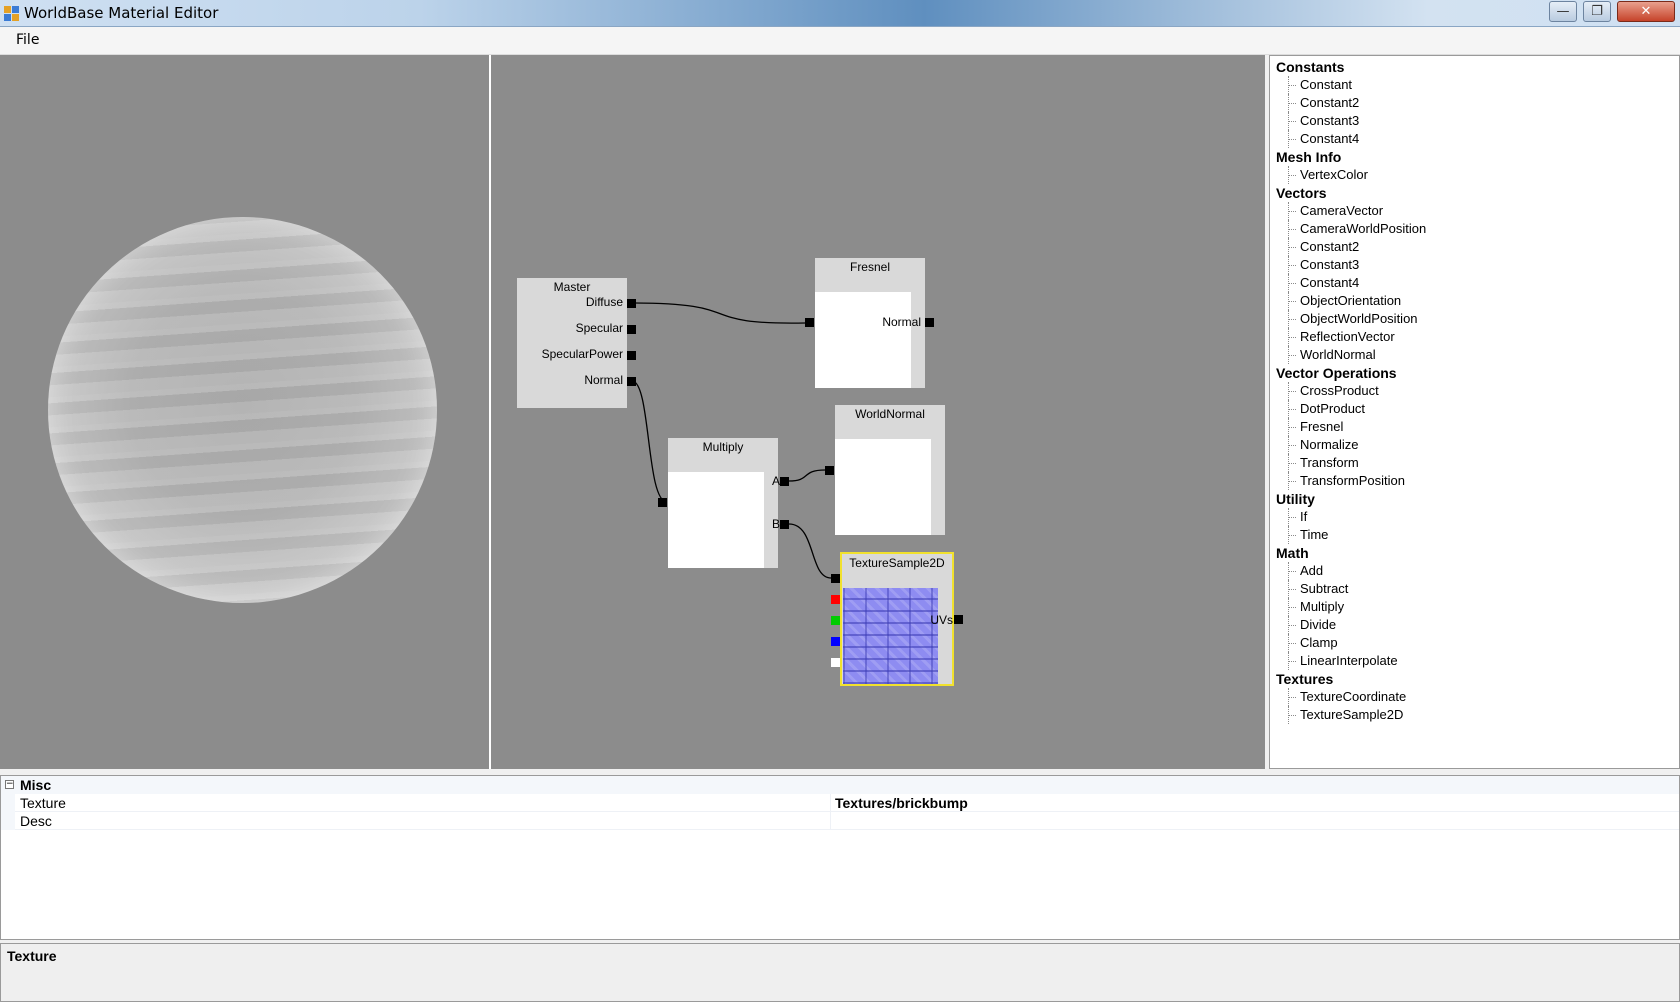 The image size is (1680, 1002). What do you see at coordinates (1477, 355) in the screenshot?
I see `tree-item-worldnormal: WorldNormal` at bounding box center [1477, 355].